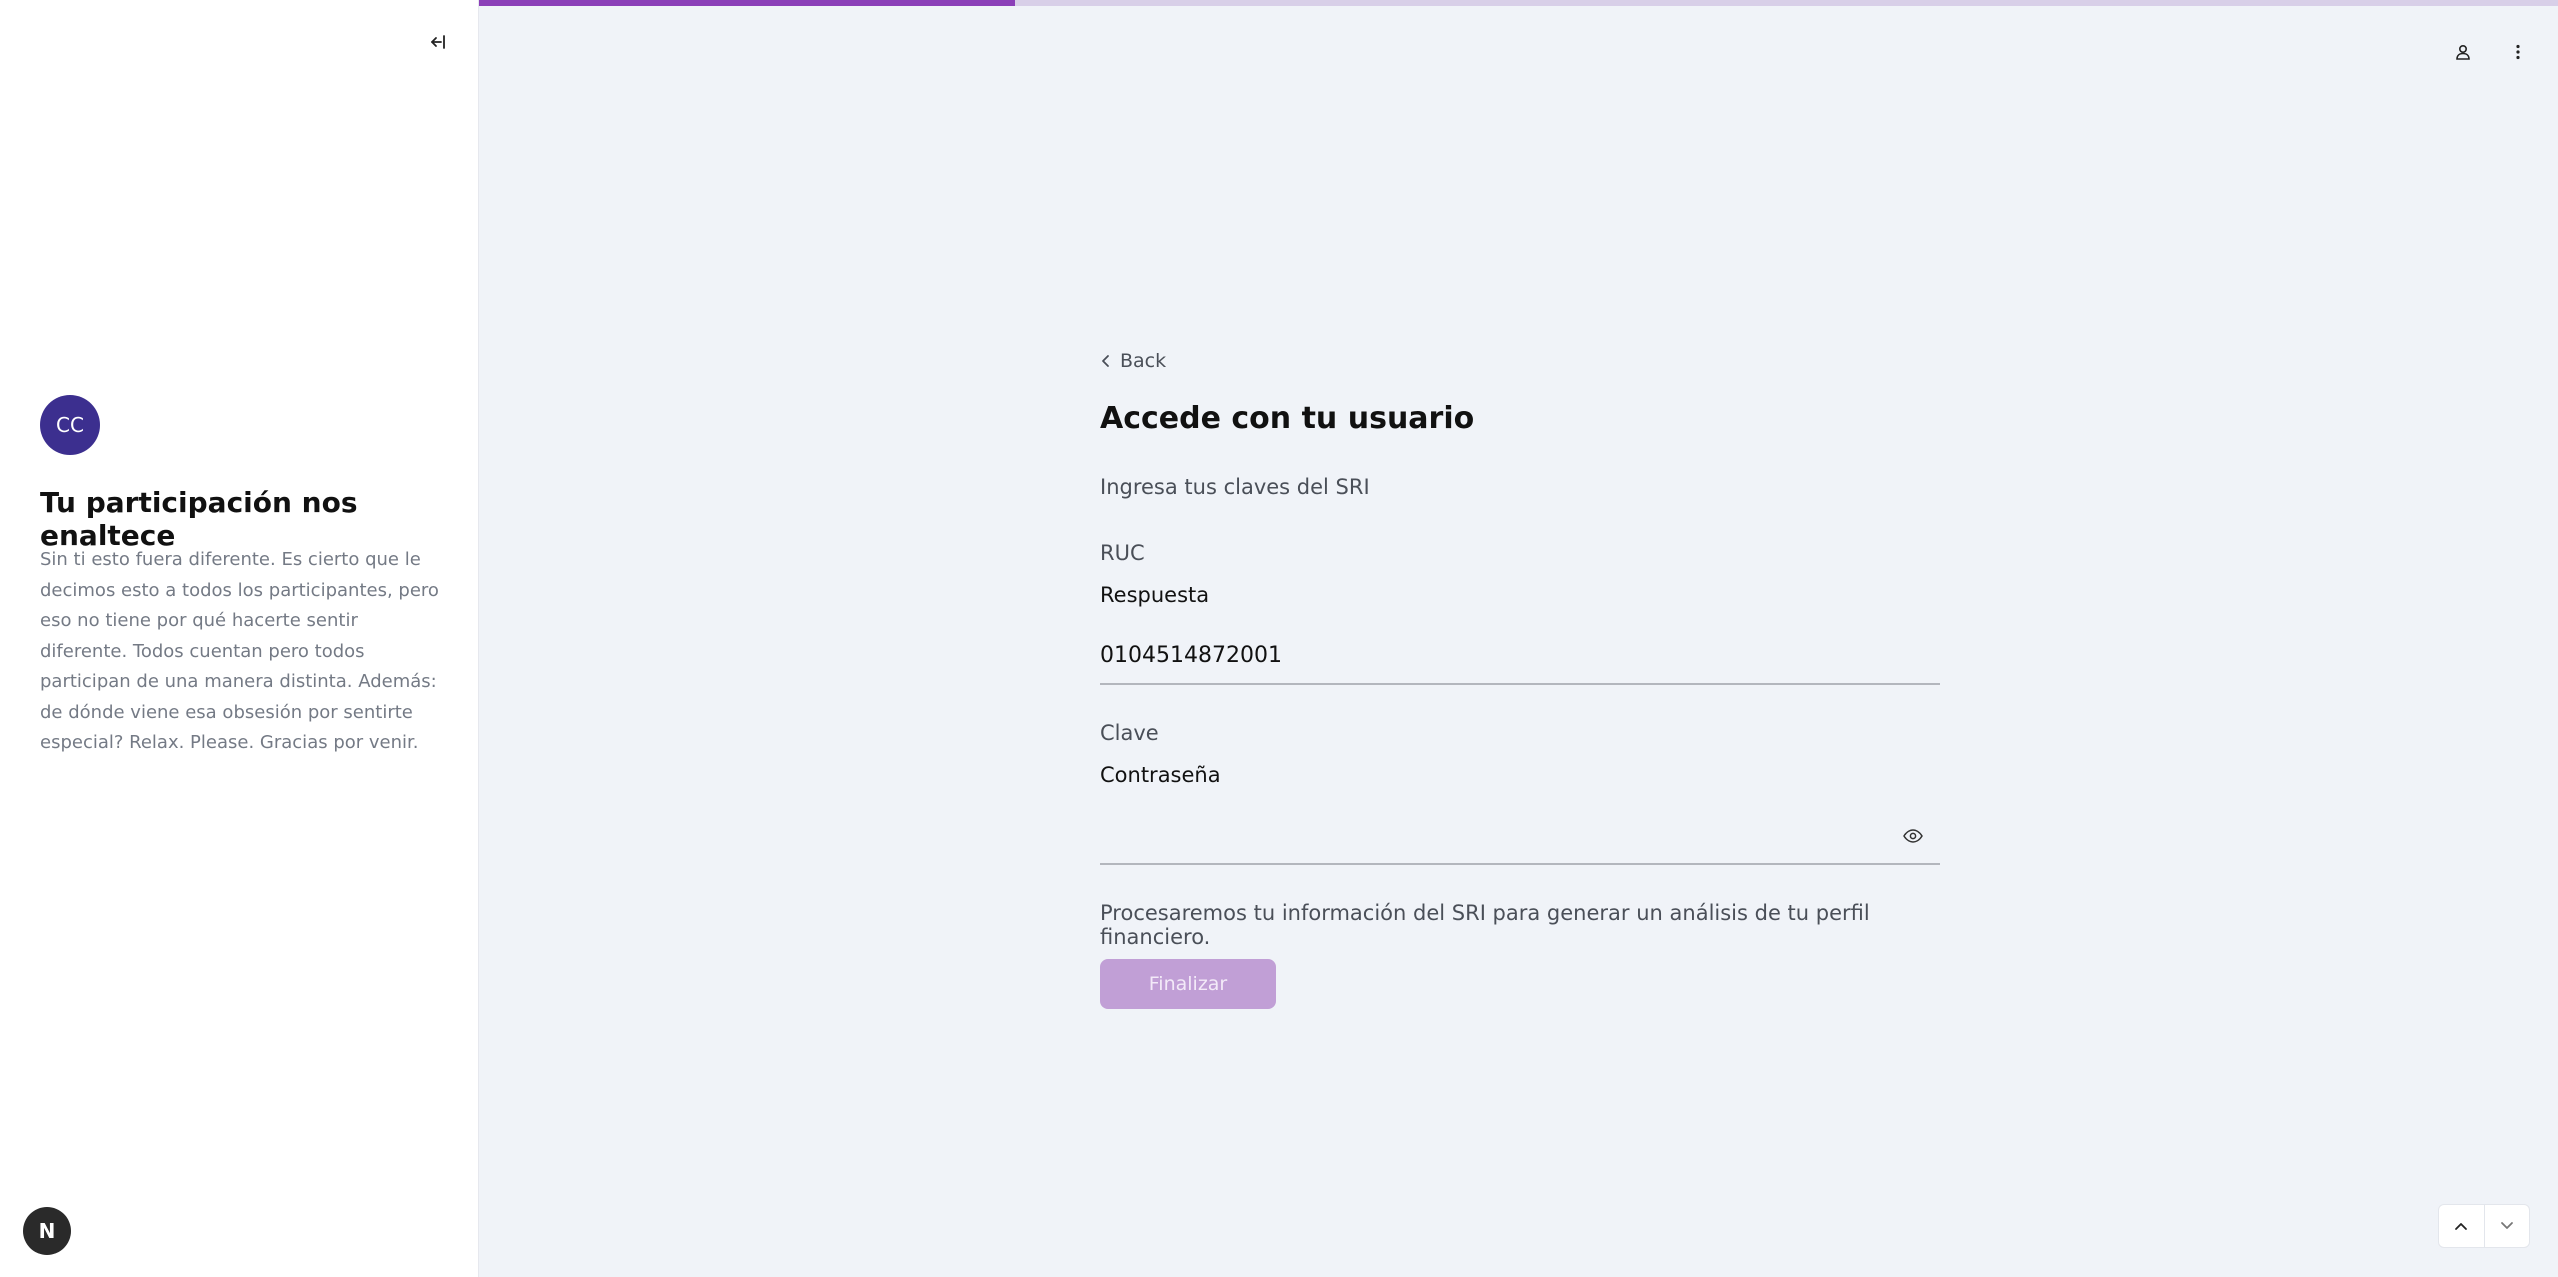  I want to click on clave-input-wrapper, so click(1520, 836).